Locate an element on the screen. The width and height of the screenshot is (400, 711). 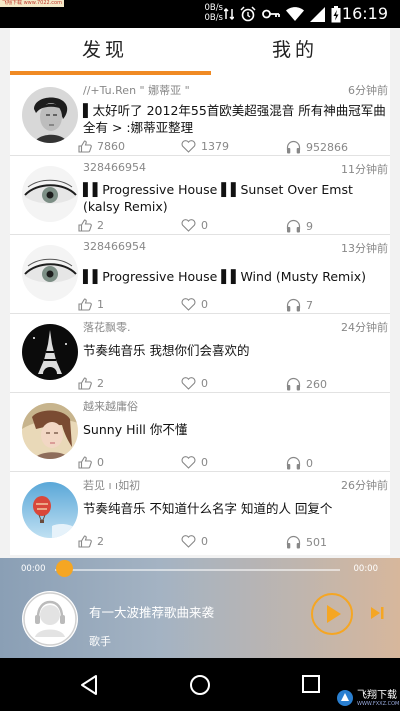
like-count: 7860 is located at coordinates (111, 146).